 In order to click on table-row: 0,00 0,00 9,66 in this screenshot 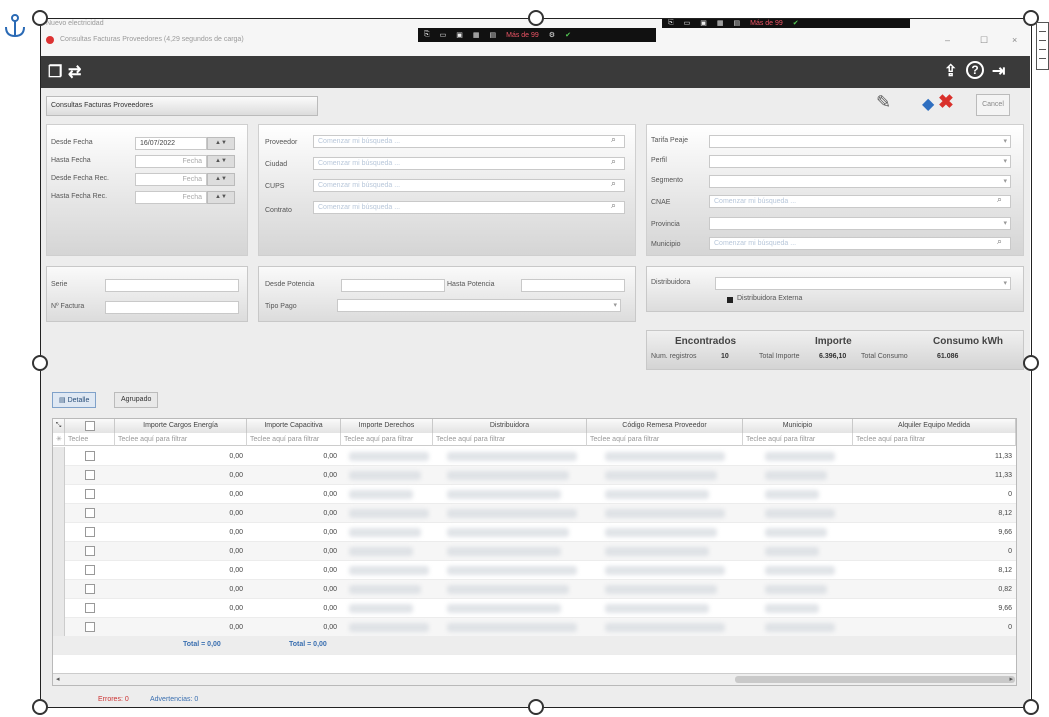, I will do `click(534, 532)`.